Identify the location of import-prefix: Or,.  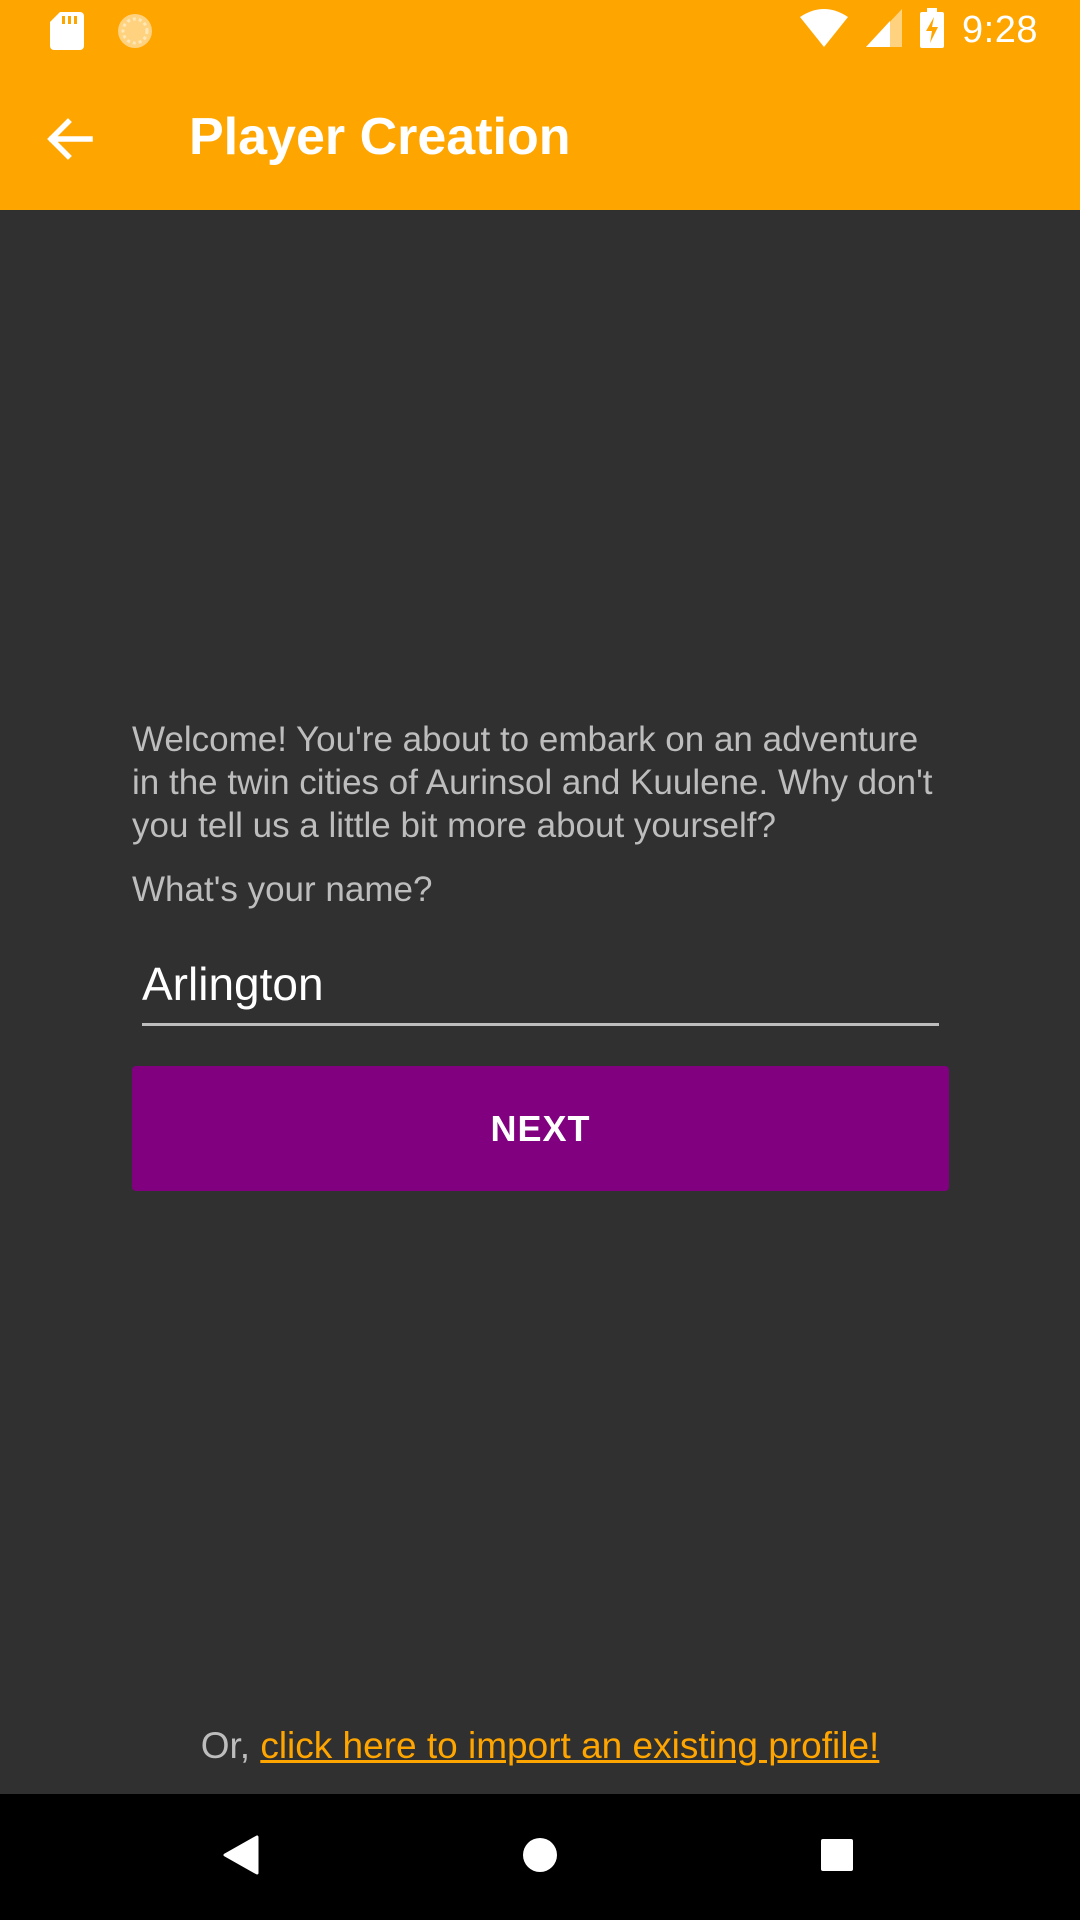
(230, 1745).